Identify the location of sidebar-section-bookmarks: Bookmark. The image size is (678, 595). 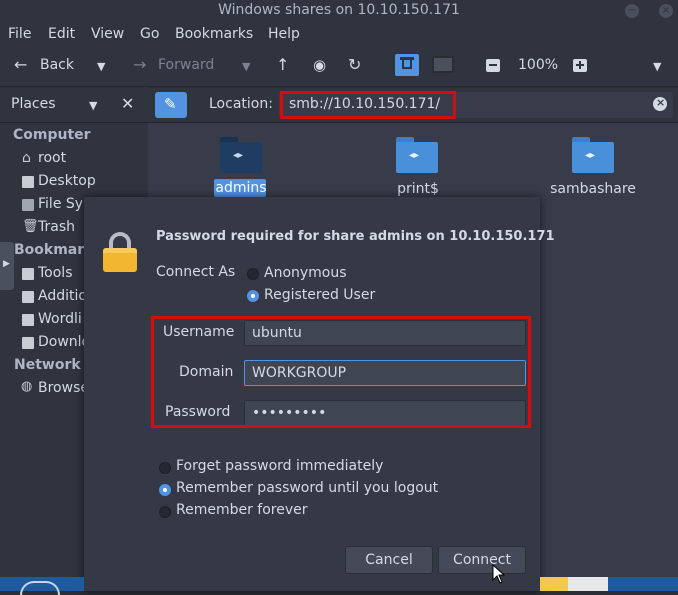
(49, 250).